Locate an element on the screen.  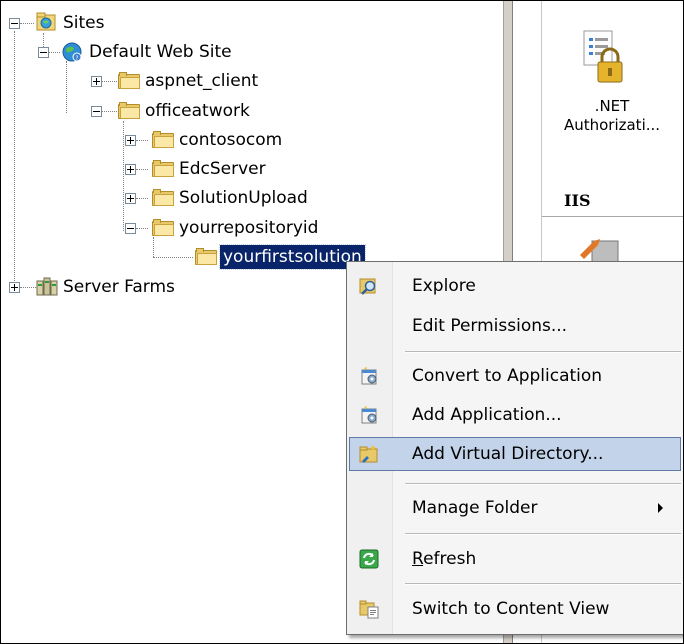
sites-icon is located at coordinates (46, 22).